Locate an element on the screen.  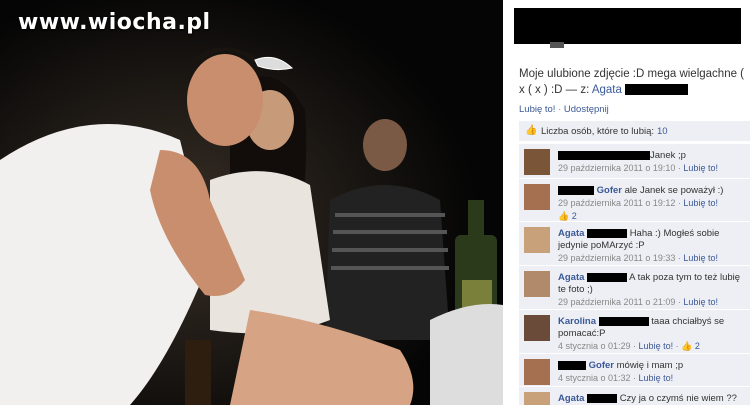
redacted-header is located at coordinates (627, 26).